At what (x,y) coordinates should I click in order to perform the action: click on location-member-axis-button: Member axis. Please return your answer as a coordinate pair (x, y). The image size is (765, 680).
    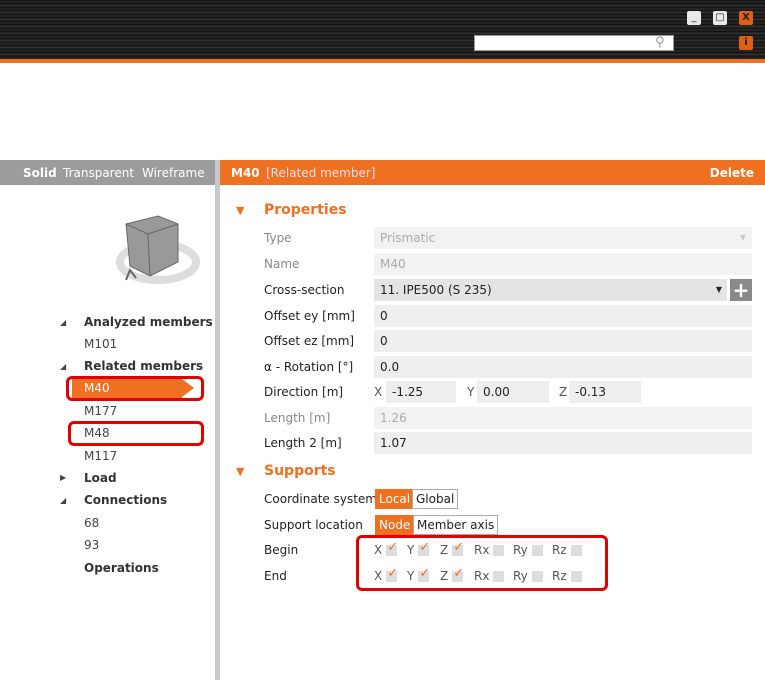
    Looking at the image, I should click on (456, 525).